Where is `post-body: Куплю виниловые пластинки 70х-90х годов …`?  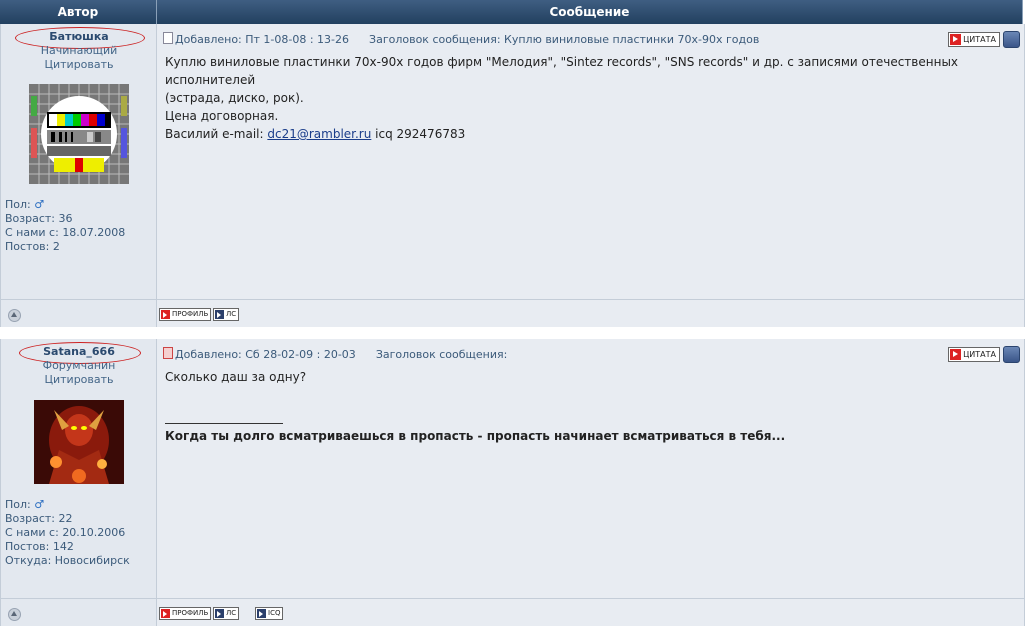 post-body: Куплю виниловые пластинки 70х-90х годов … is located at coordinates (594, 98).